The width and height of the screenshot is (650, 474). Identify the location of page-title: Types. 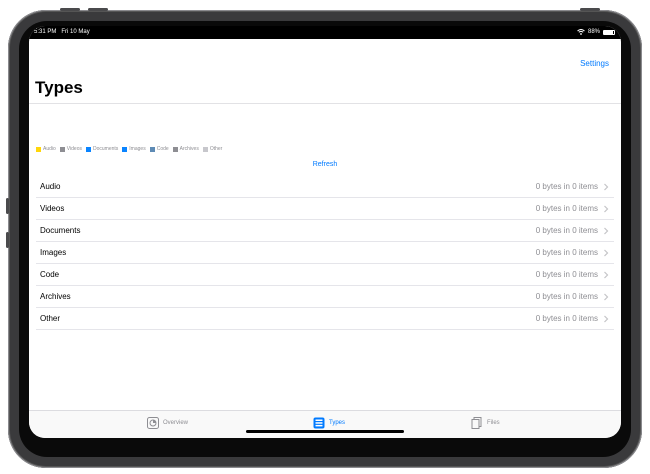
(59, 87).